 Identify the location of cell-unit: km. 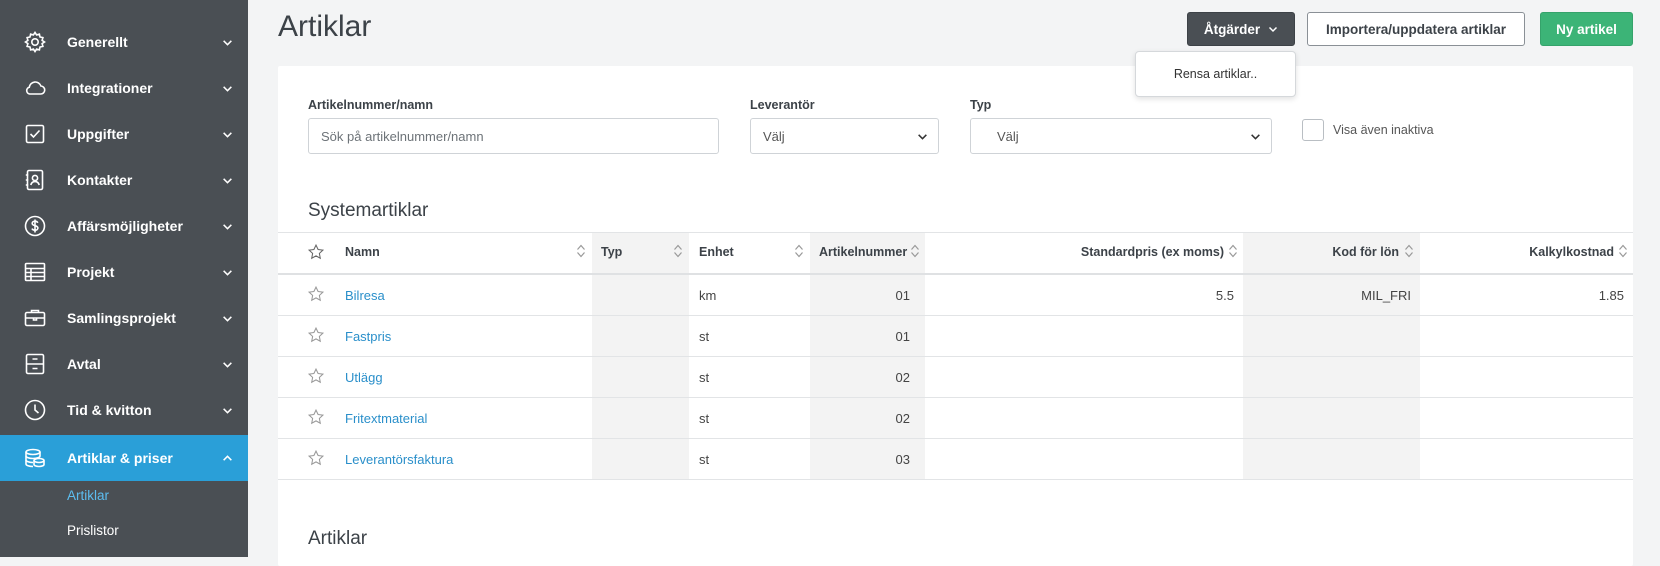
(708, 295).